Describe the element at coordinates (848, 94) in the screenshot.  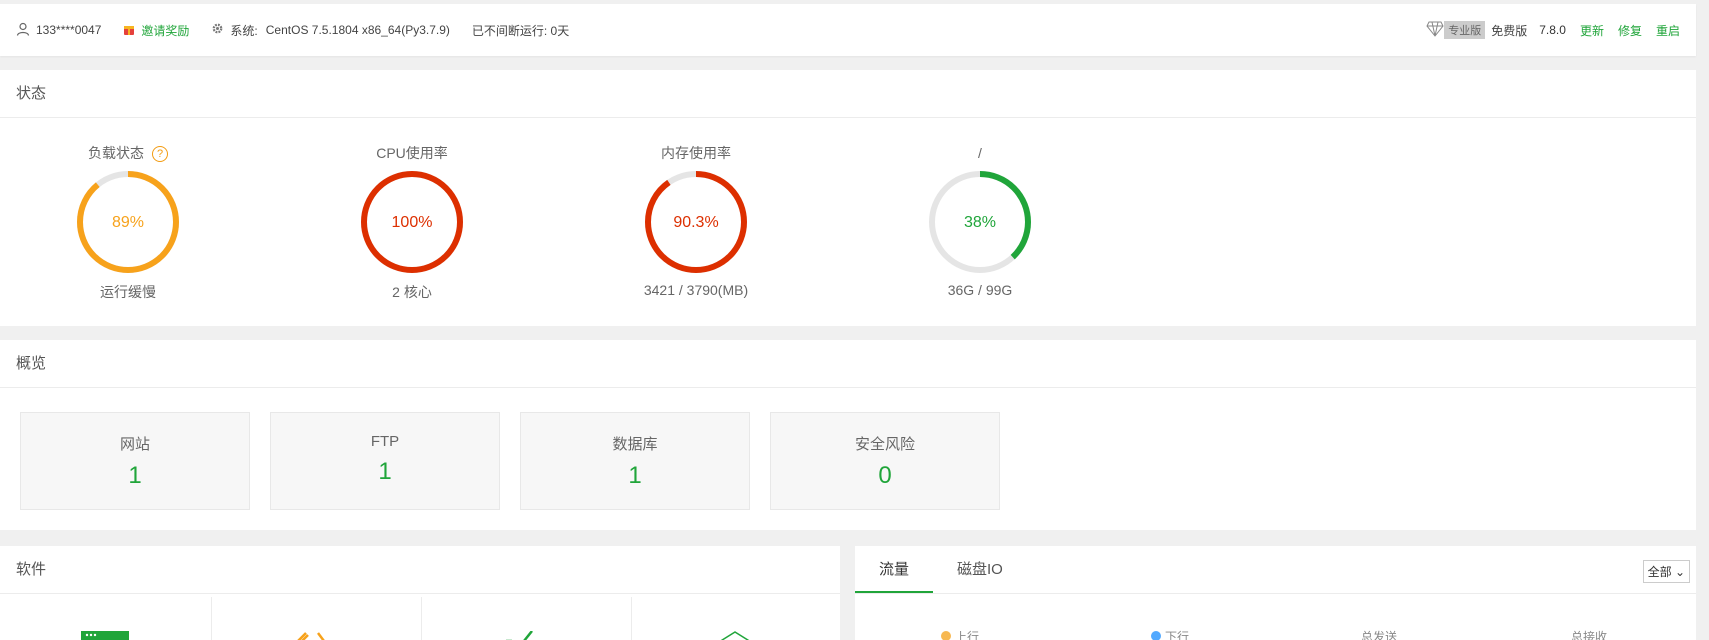
I see `status-title: 状态` at that location.